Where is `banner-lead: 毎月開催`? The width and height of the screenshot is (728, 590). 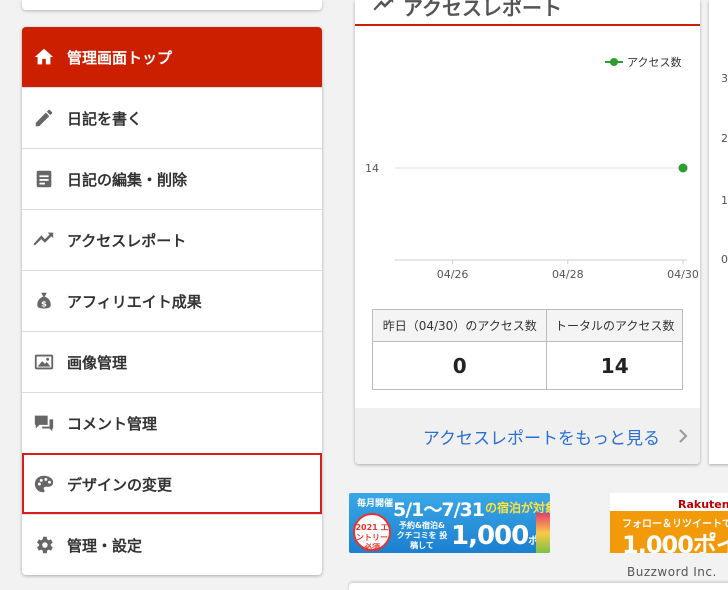 banner-lead: 毎月開催 is located at coordinates (375, 504).